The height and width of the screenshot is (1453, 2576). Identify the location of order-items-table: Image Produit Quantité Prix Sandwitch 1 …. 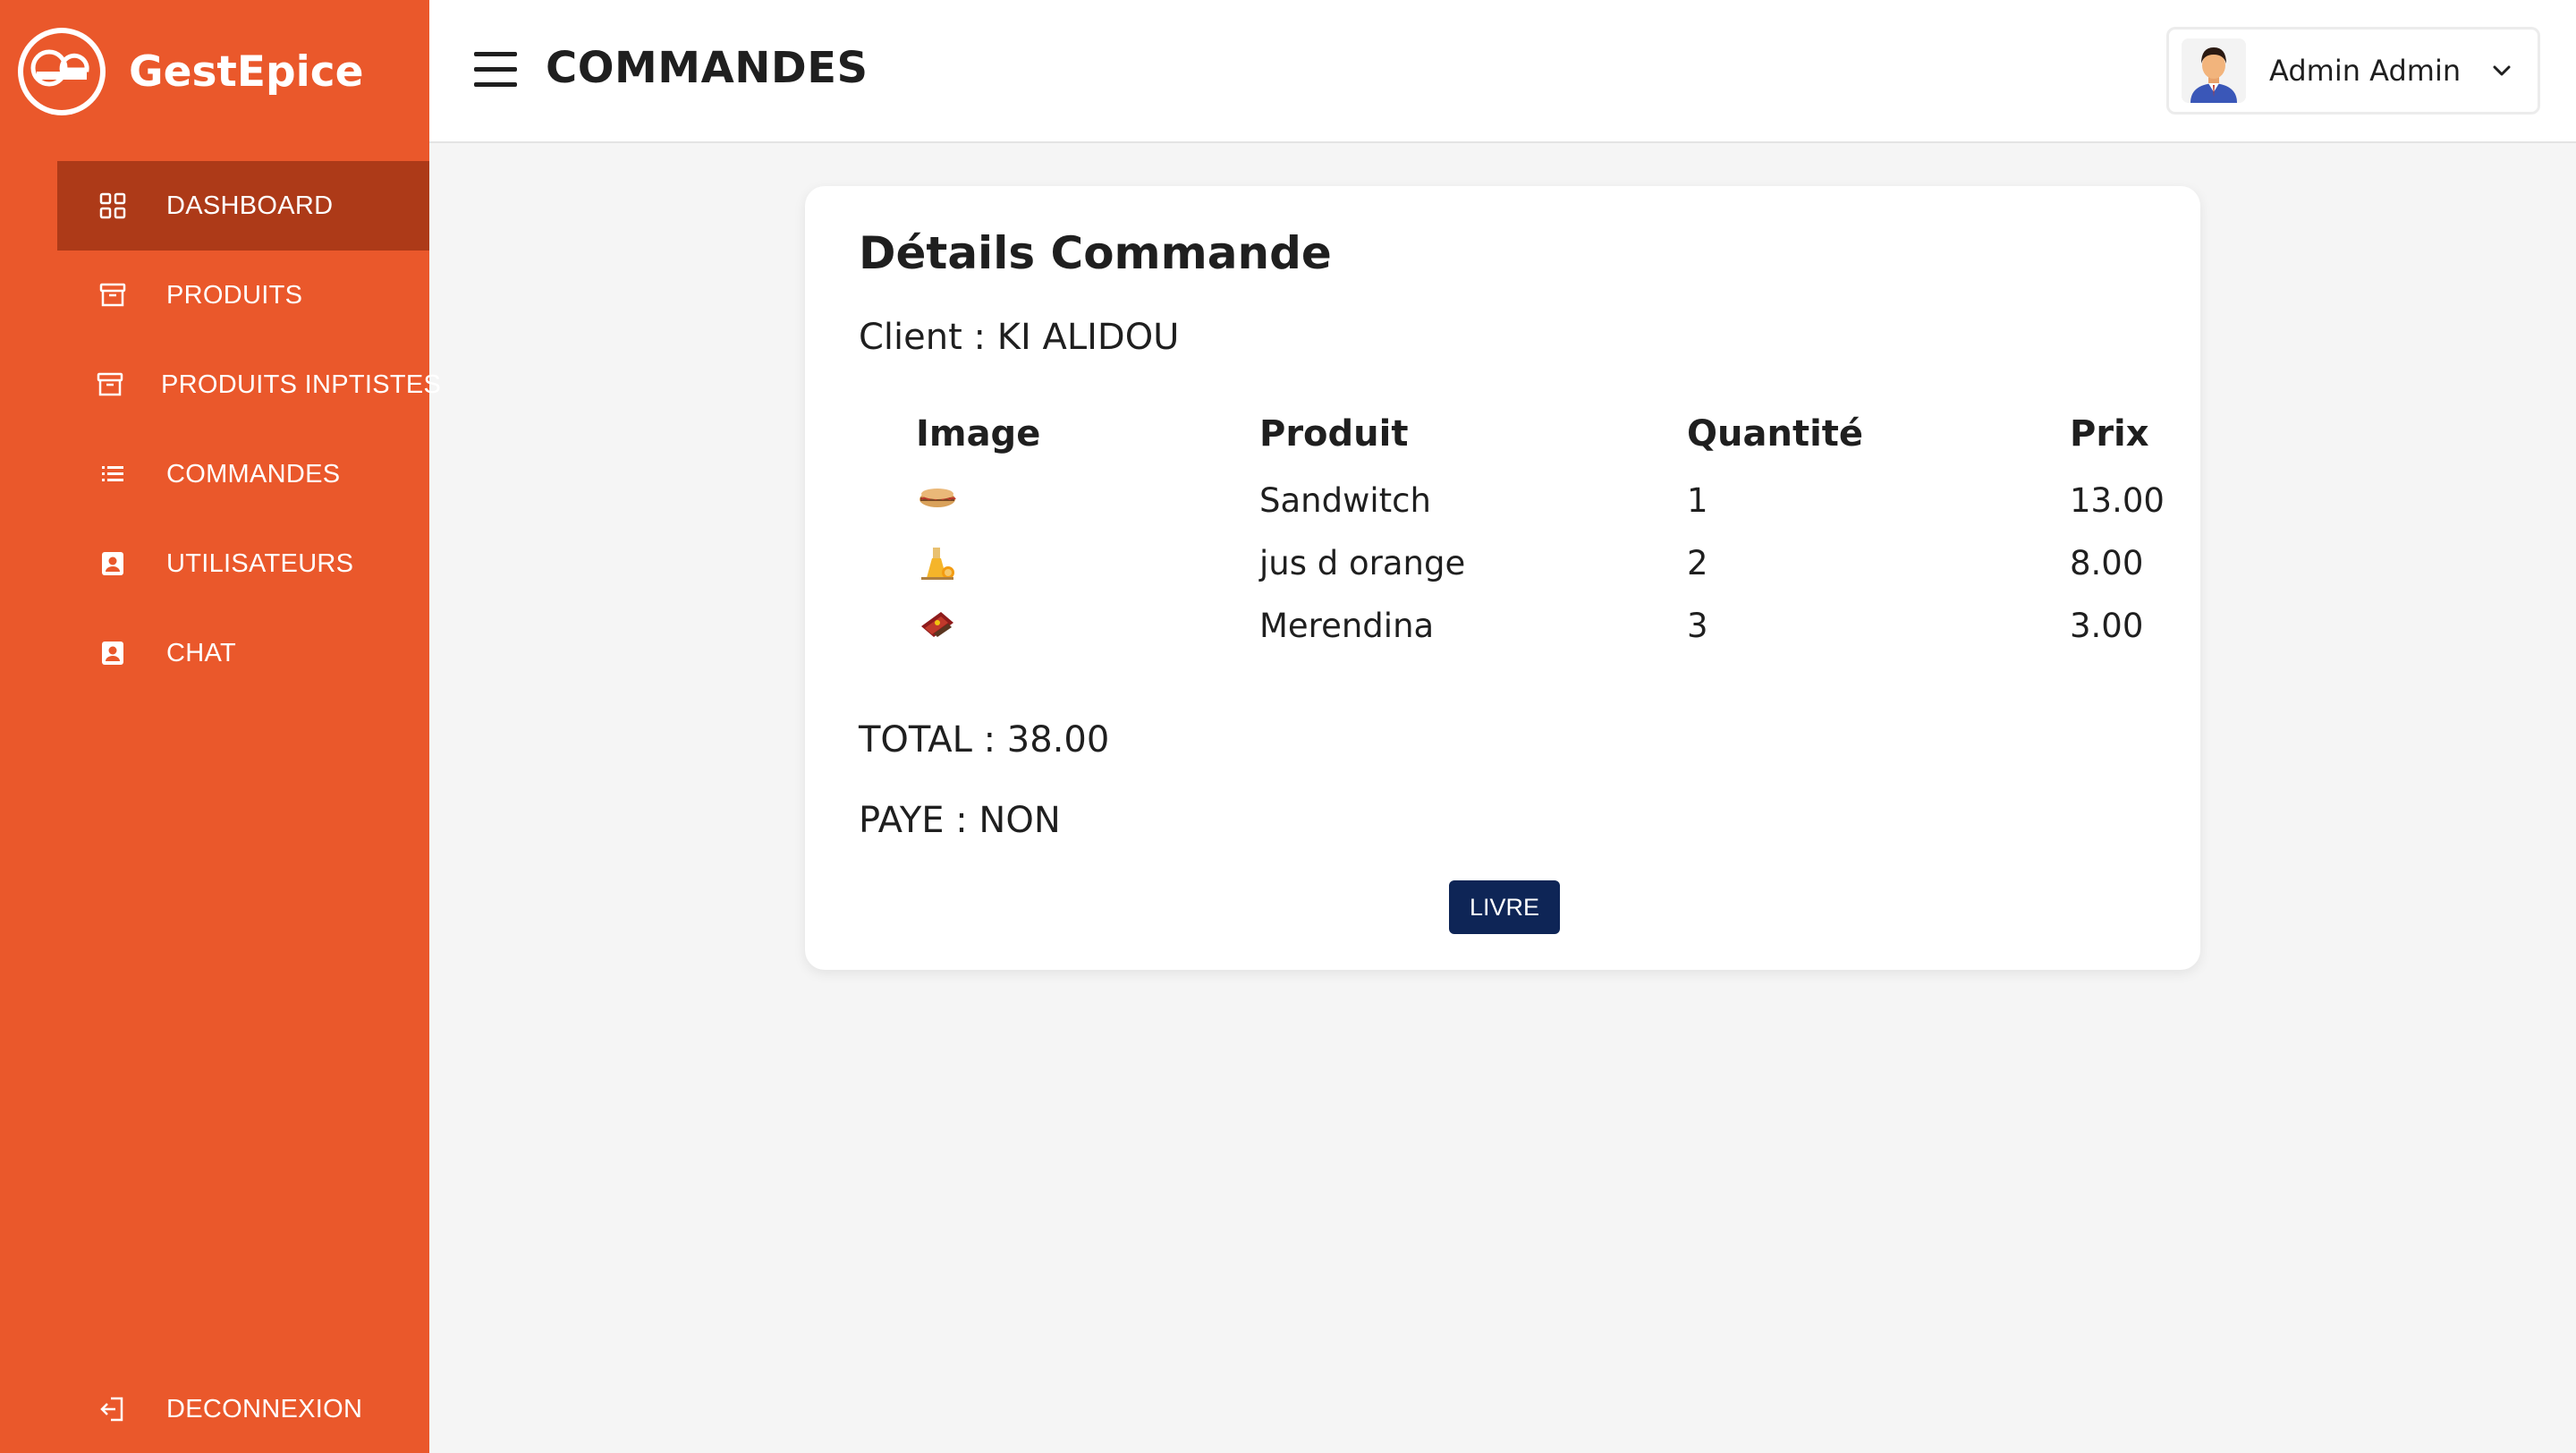
(1502, 539).